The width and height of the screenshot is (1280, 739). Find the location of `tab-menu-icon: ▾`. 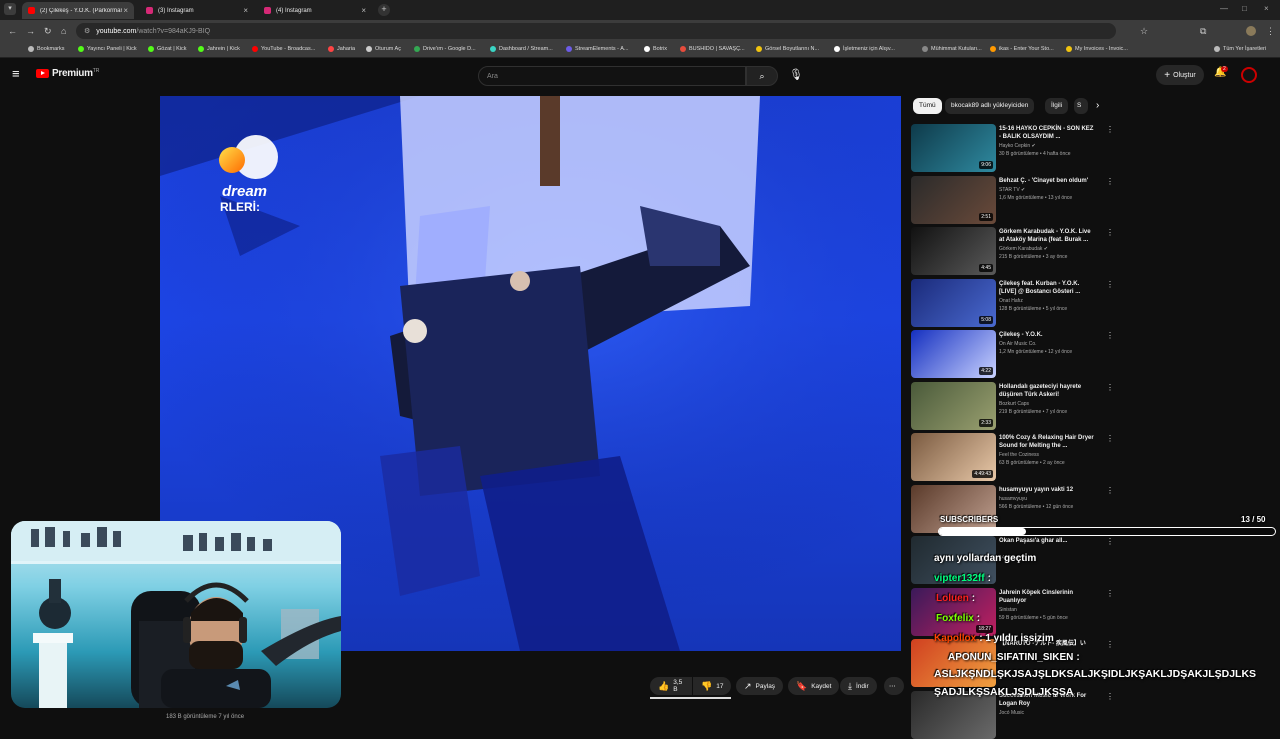

tab-menu-icon: ▾ is located at coordinates (10, 9).